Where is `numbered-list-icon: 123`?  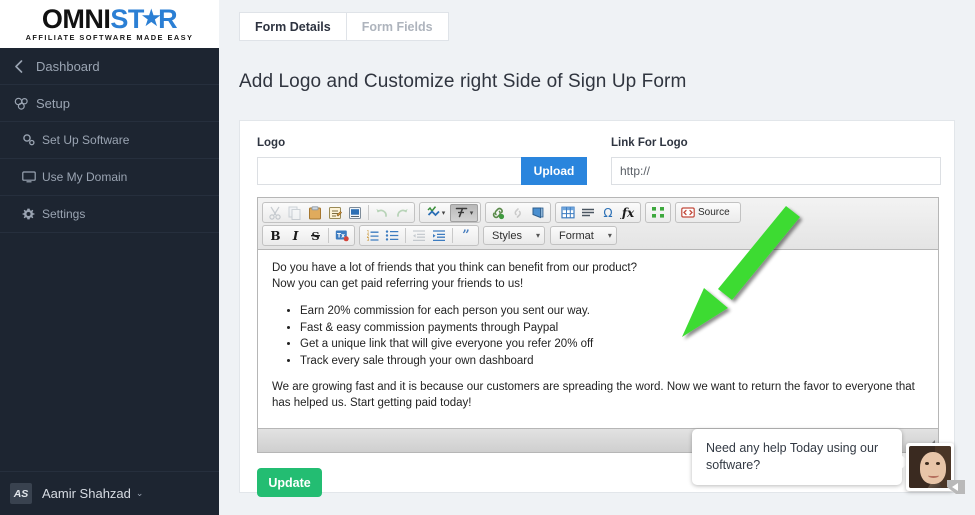
numbered-list-icon: 123 is located at coordinates (372, 236).